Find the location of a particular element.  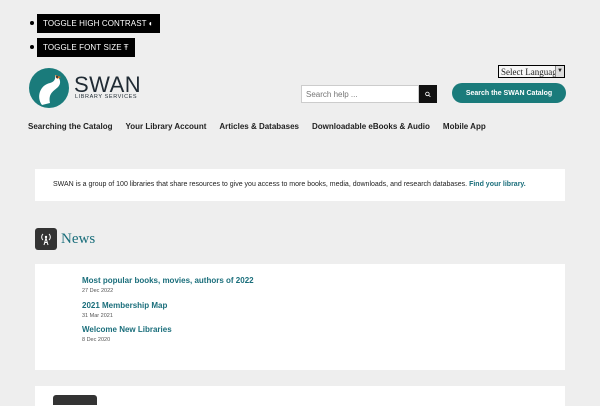

news-broadcast-icon is located at coordinates (46, 239).